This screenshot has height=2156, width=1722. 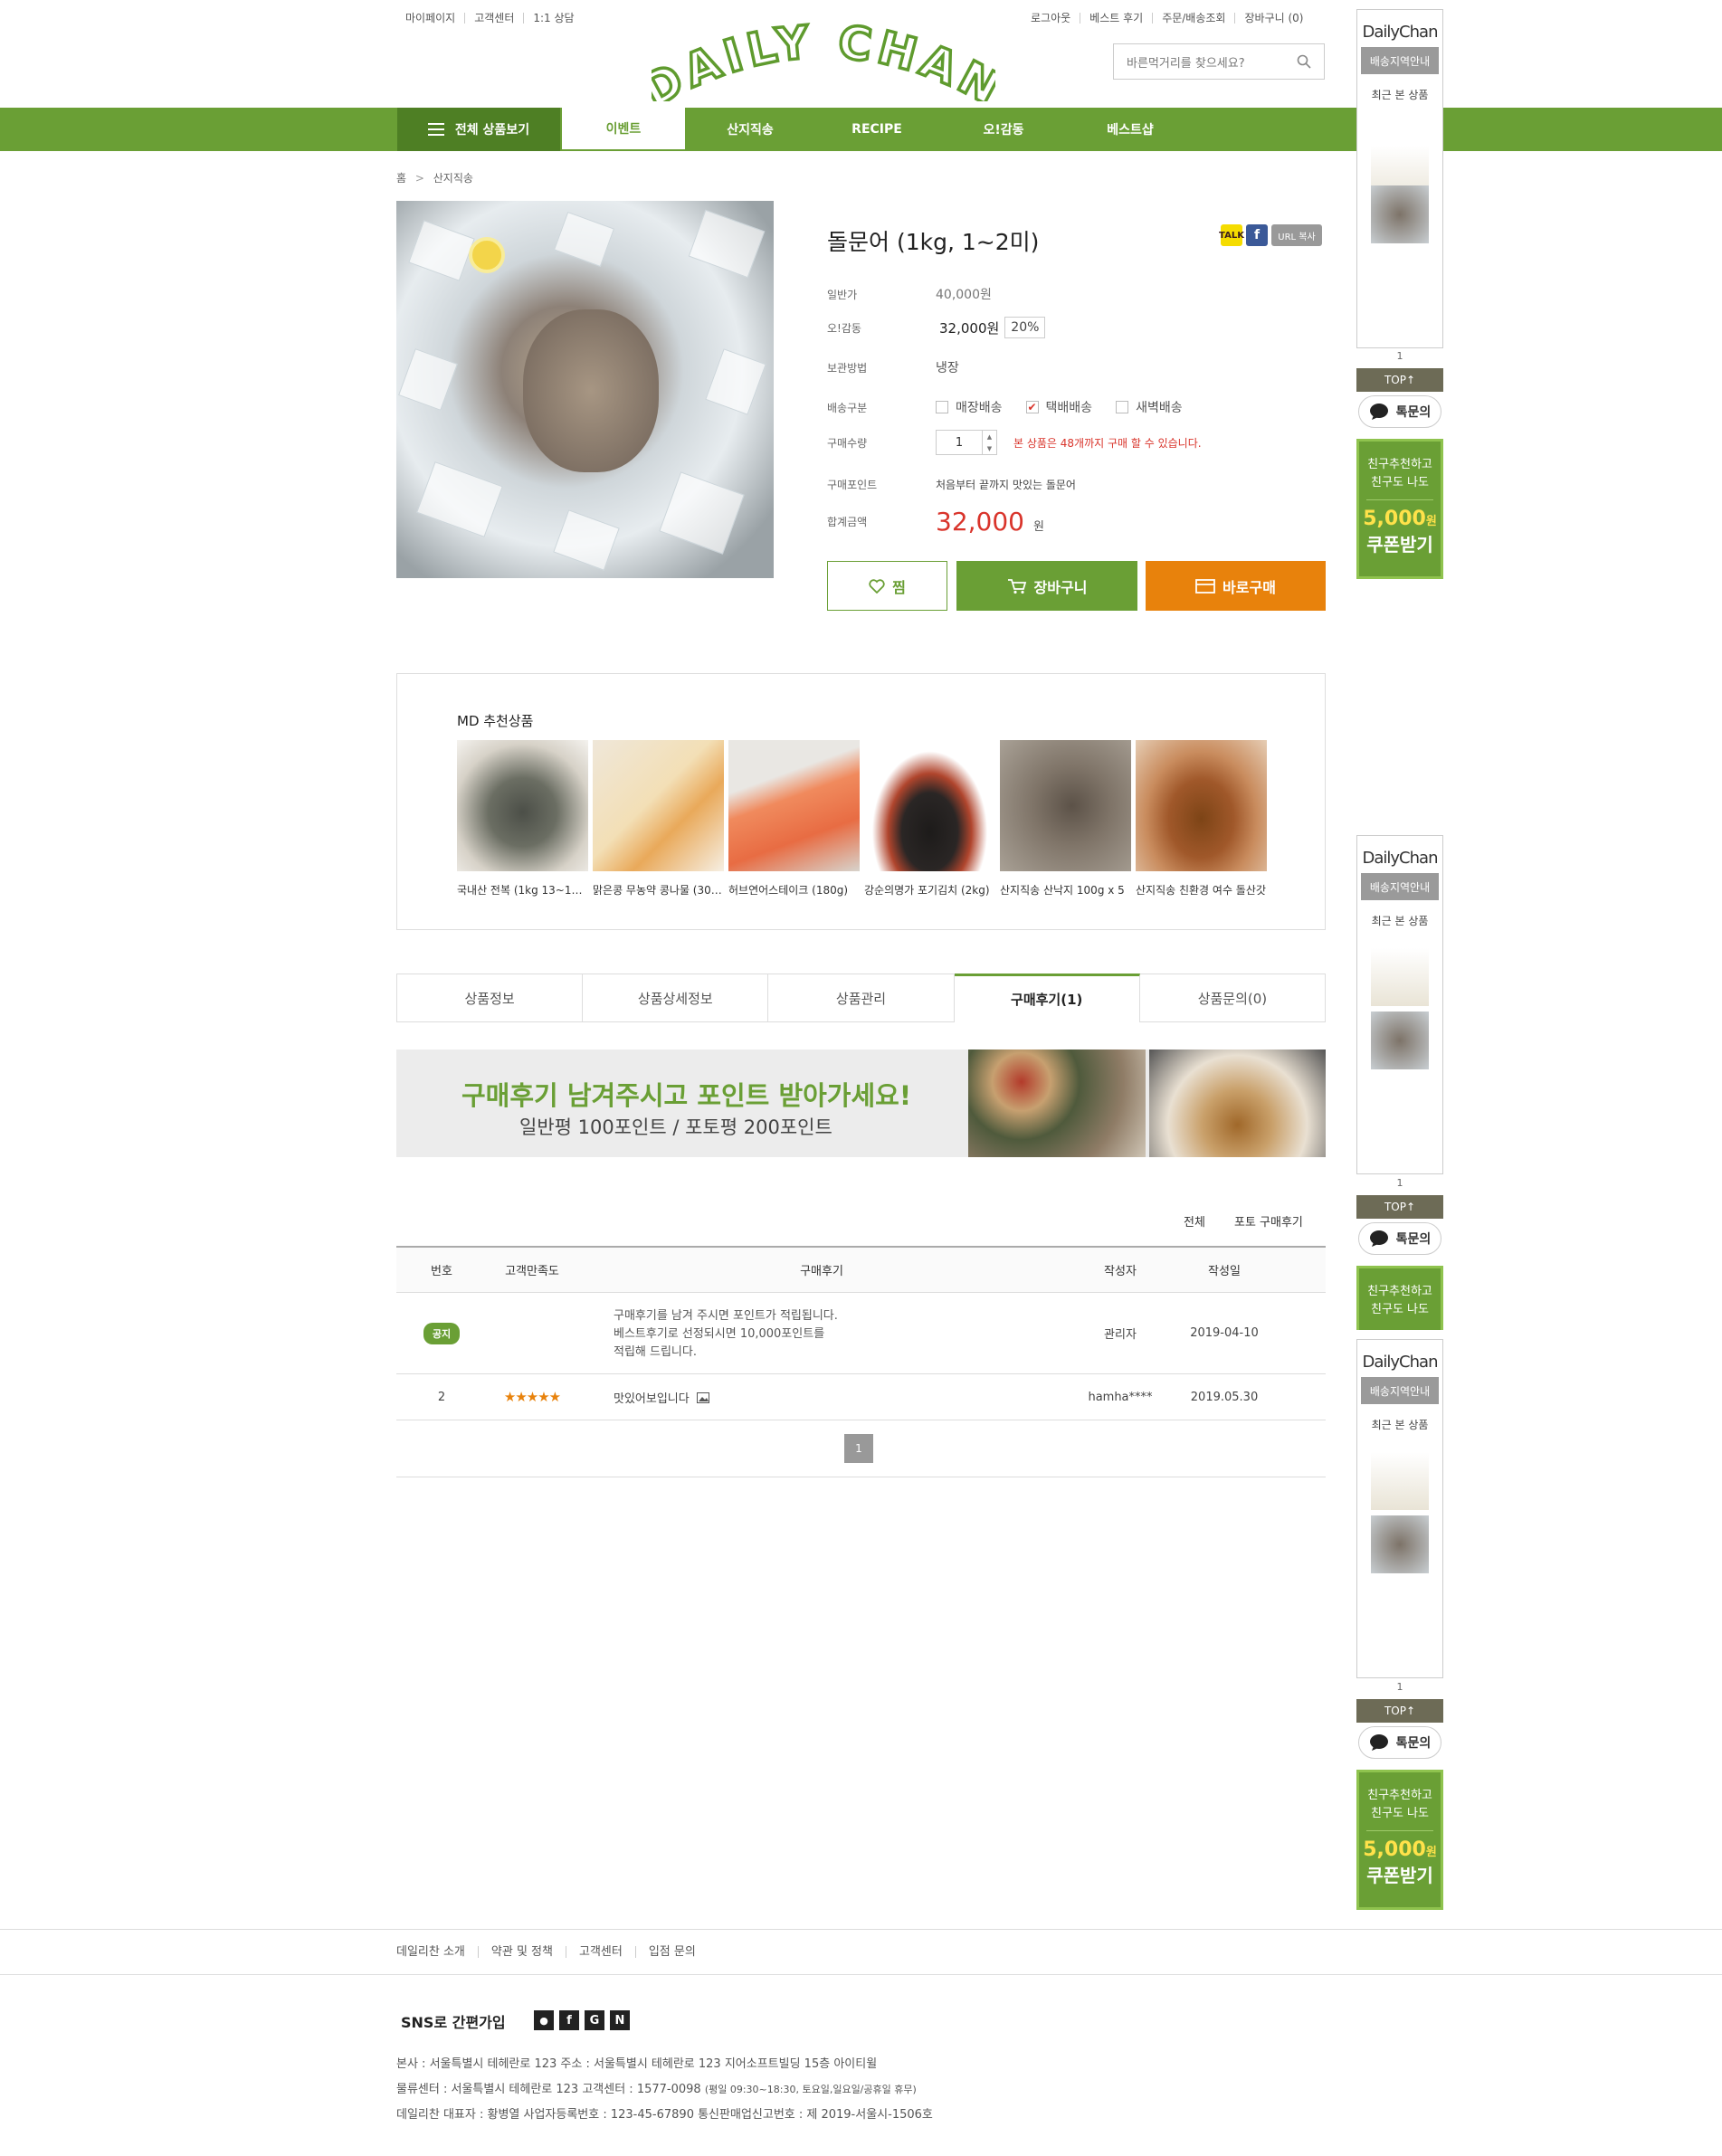 What do you see at coordinates (1014, 442) in the screenshot?
I see `quantity-row: 구매수량 1 ▲ ▼ 본 상품은 48개까지 구매 할 수 있습니다.` at bounding box center [1014, 442].